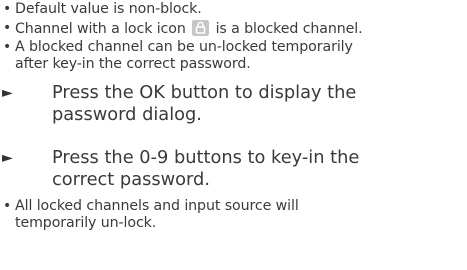 The height and width of the screenshot is (270, 467). I want to click on bullet-text-before: Channel with a lock icon, so click(100, 28).